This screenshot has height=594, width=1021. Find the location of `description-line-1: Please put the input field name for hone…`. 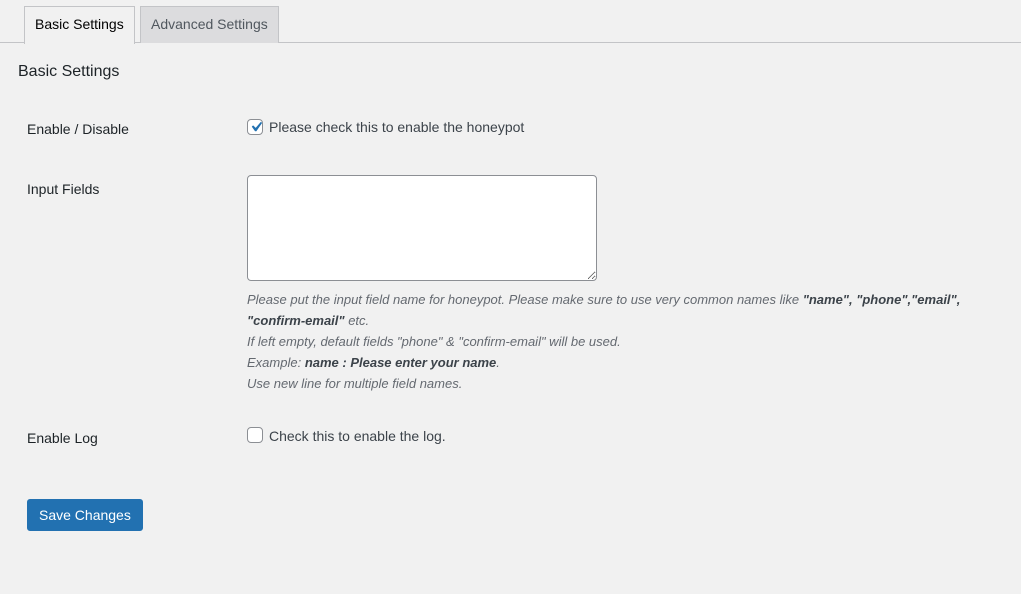

description-line-1: Please put the input field name for hone… is located at coordinates (627, 310).